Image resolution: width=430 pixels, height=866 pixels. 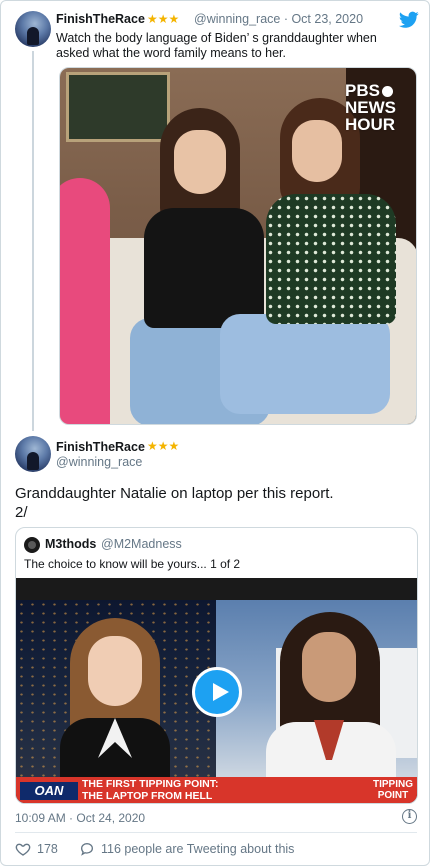 I want to click on pbs-newshour-watermark: PBS NEWS HOUR, so click(x=370, y=107).